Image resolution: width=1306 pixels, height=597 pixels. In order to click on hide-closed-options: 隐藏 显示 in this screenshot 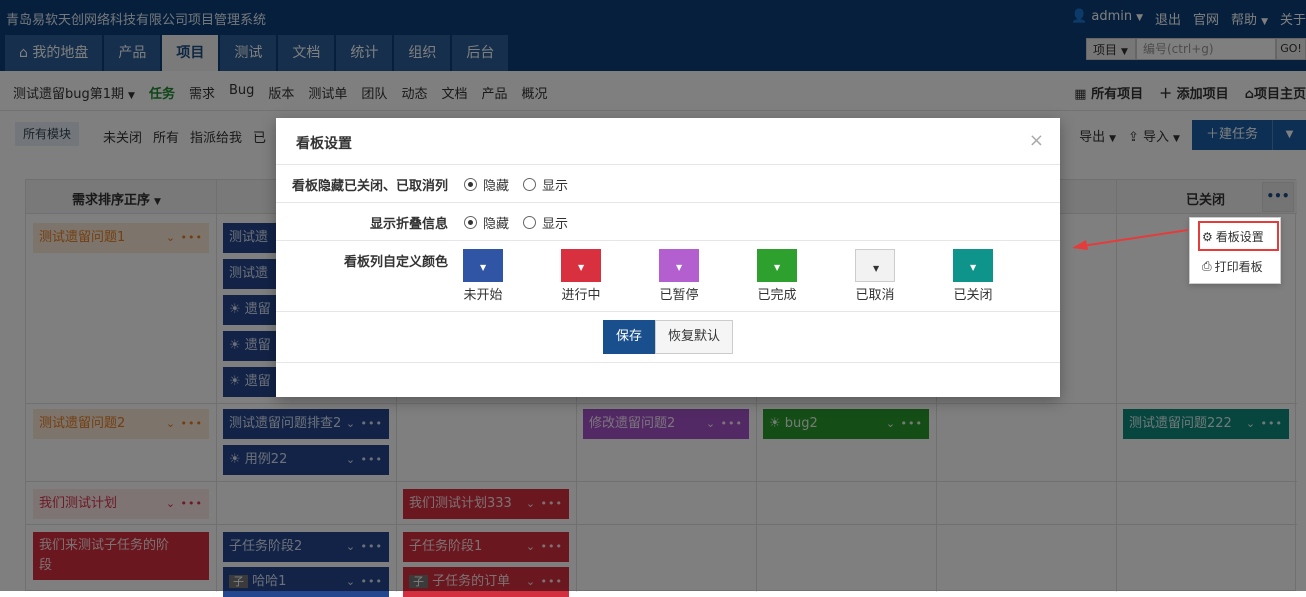, I will do `click(521, 184)`.